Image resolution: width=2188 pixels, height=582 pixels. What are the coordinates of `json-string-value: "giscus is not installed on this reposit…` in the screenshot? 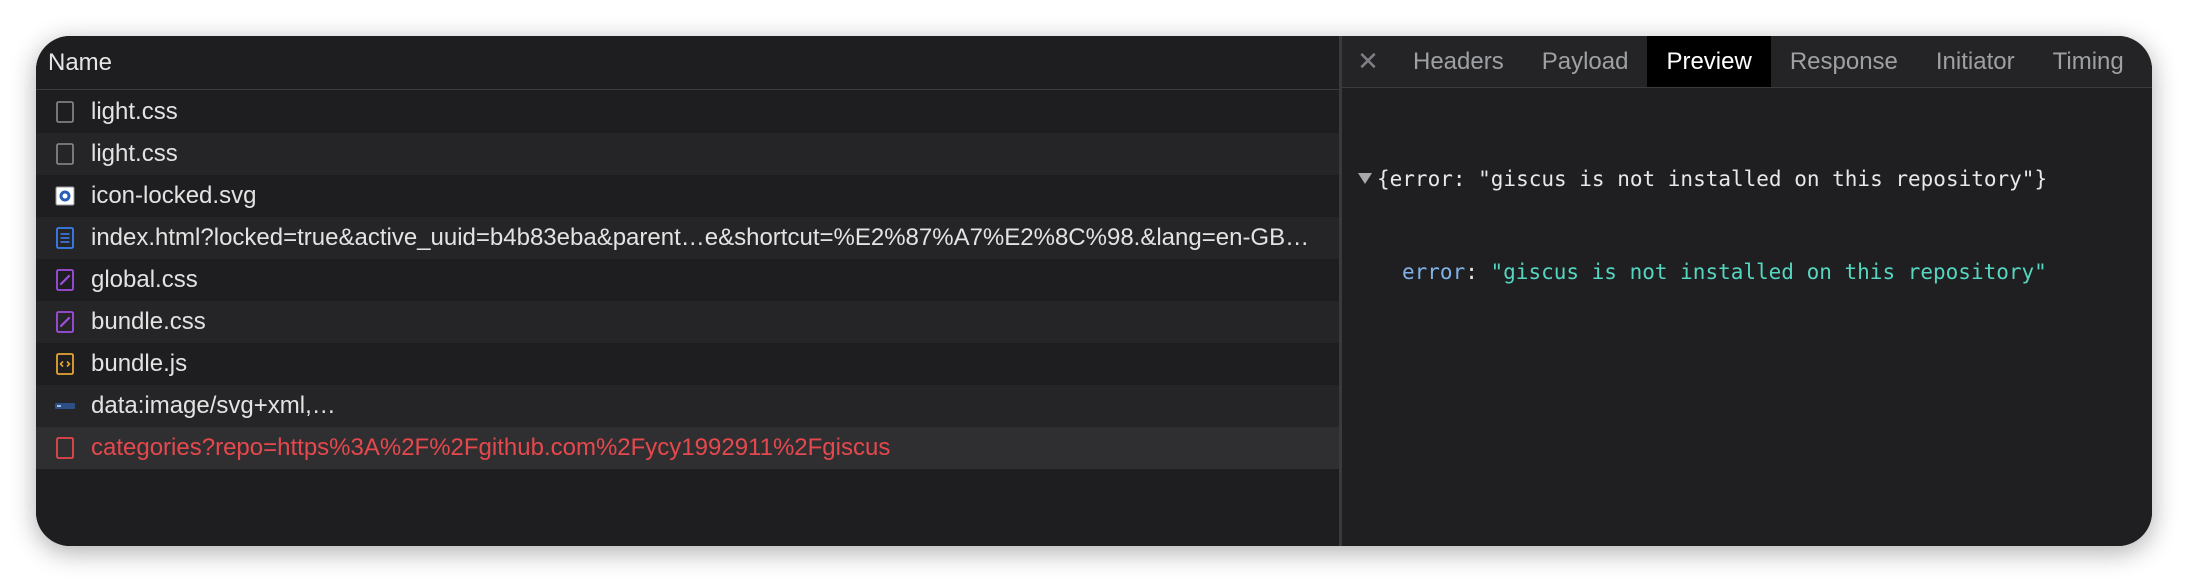 It's located at (1768, 272).